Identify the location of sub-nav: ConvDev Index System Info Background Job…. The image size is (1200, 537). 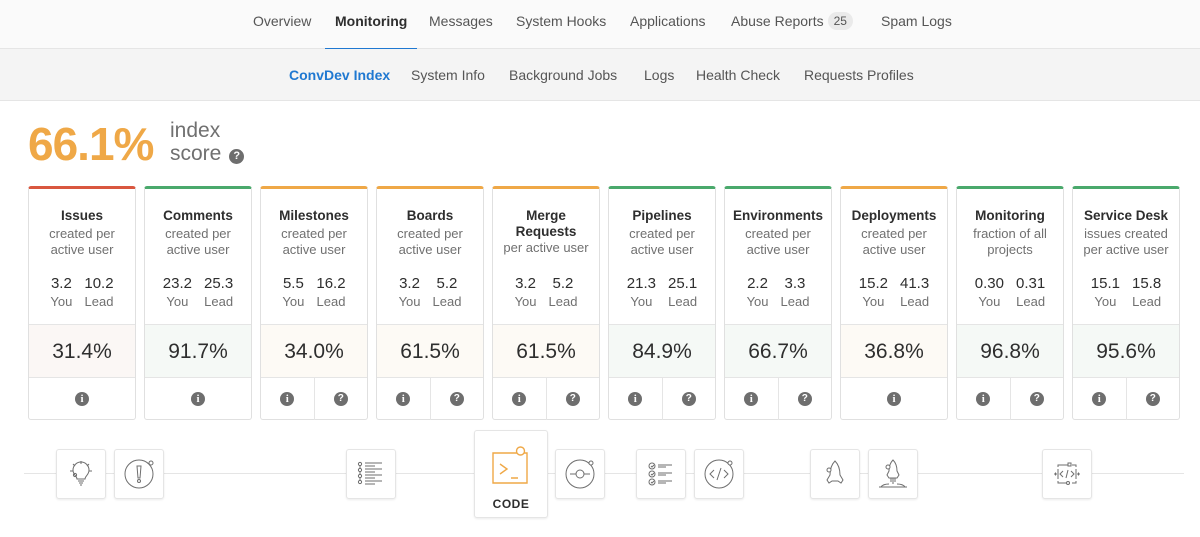
(600, 75).